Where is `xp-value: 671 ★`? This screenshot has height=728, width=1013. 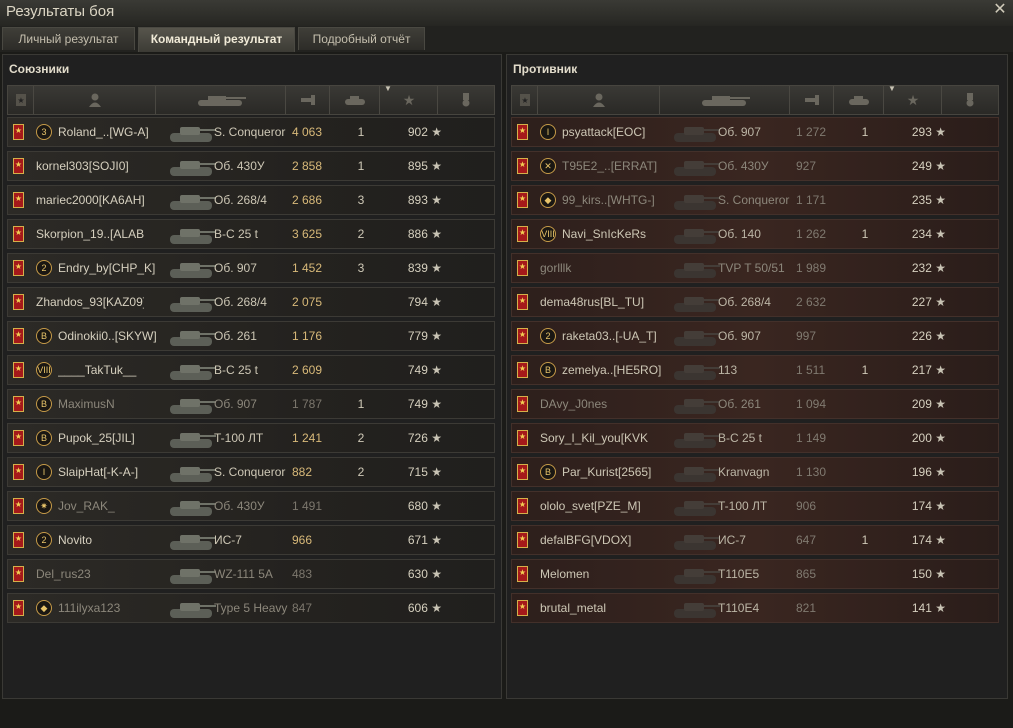
xp-value: 671 ★ is located at coordinates (412, 540).